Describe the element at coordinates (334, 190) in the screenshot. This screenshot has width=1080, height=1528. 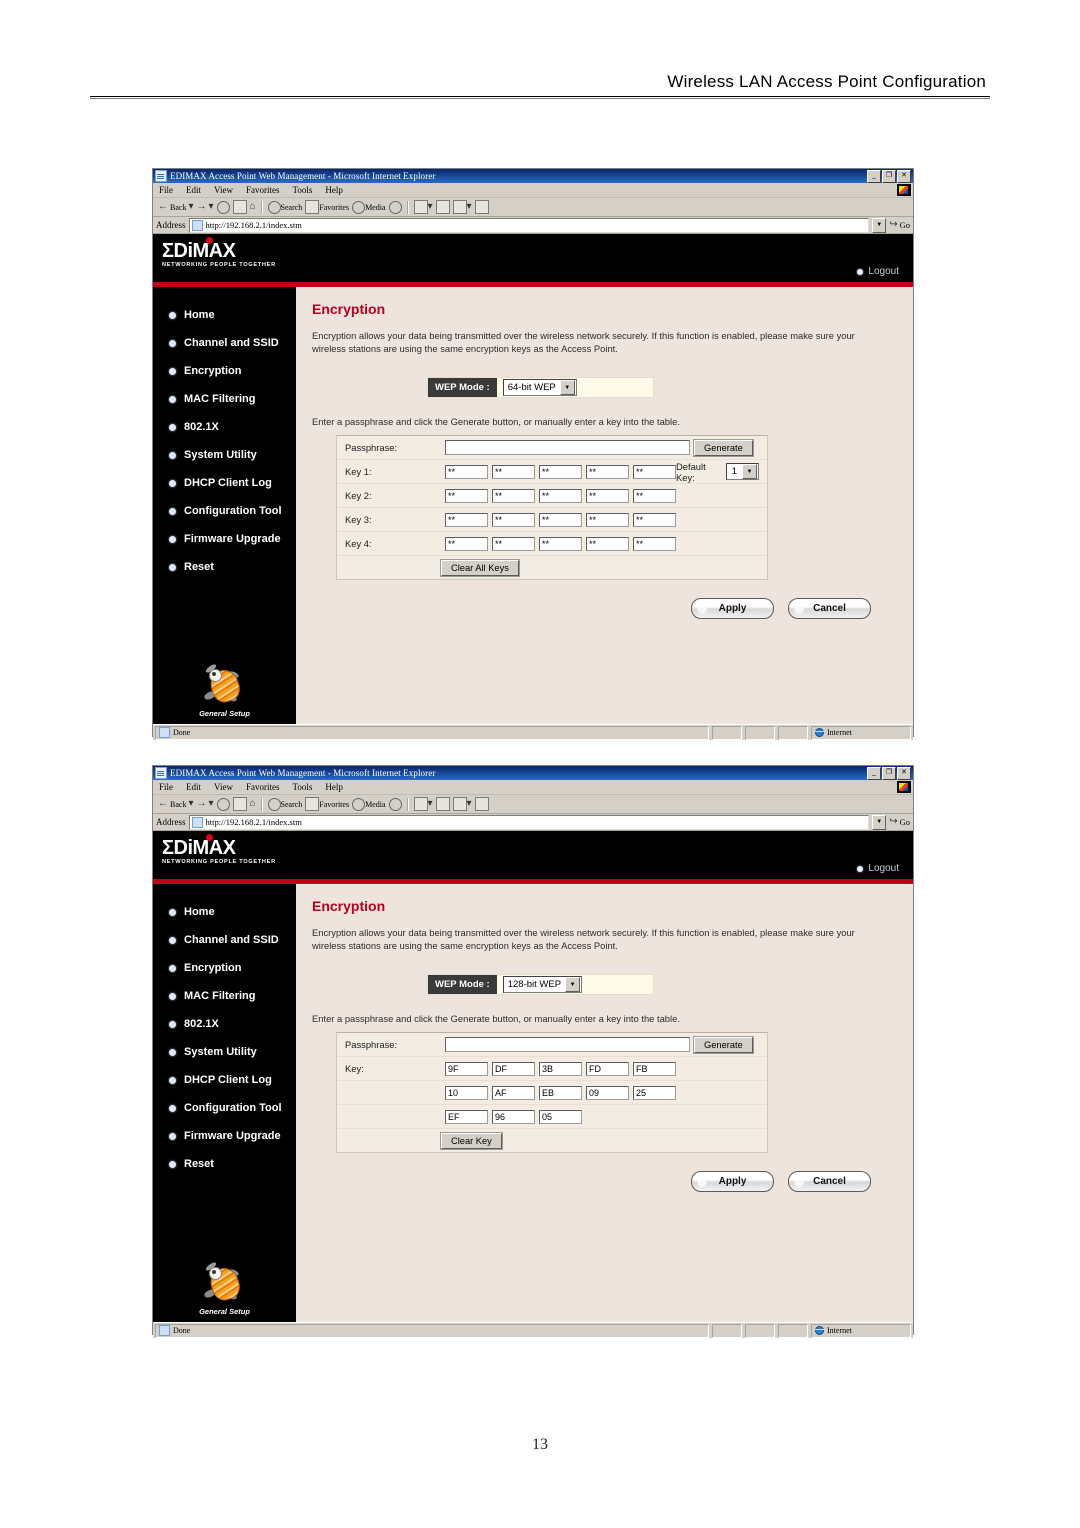
I see `menu-help: Help` at that location.